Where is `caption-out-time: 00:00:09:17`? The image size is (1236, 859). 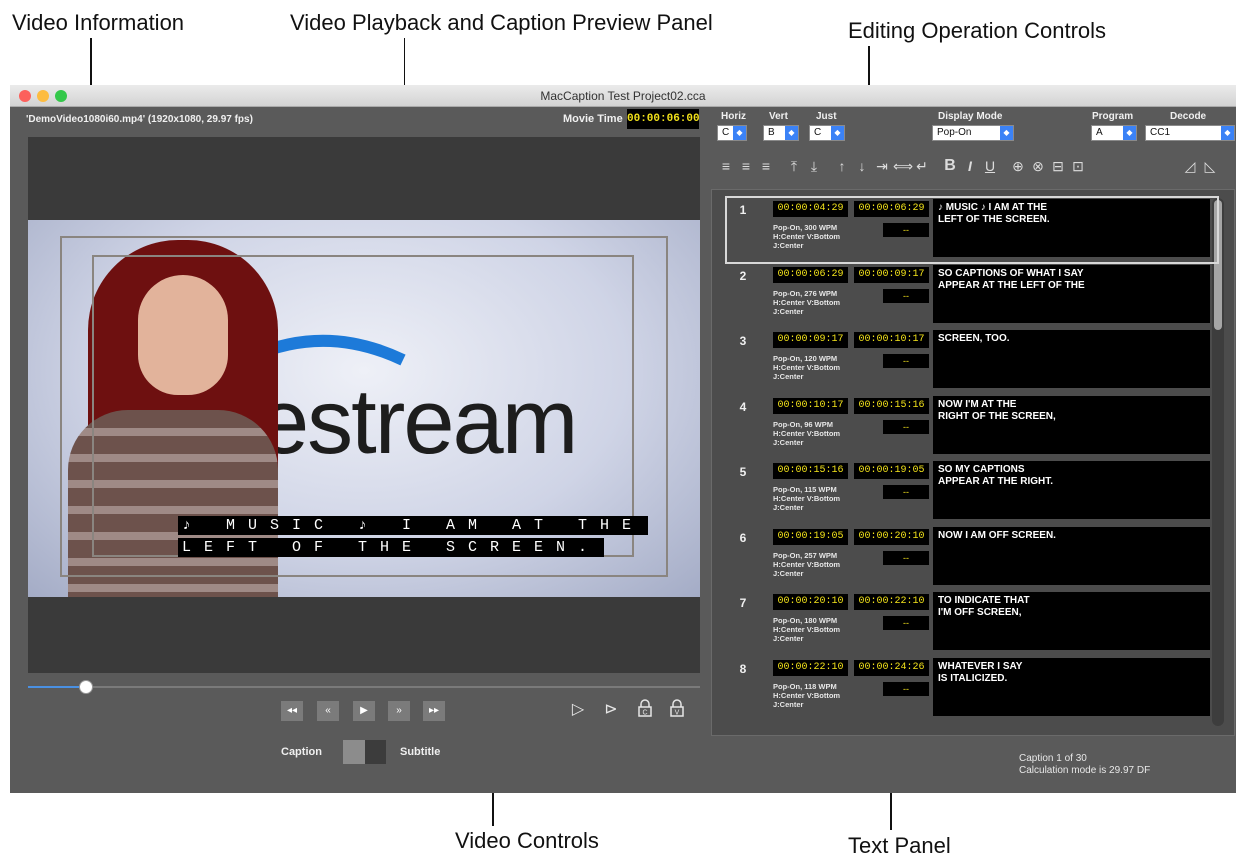
caption-out-time: 00:00:09:17 is located at coordinates (891, 274).